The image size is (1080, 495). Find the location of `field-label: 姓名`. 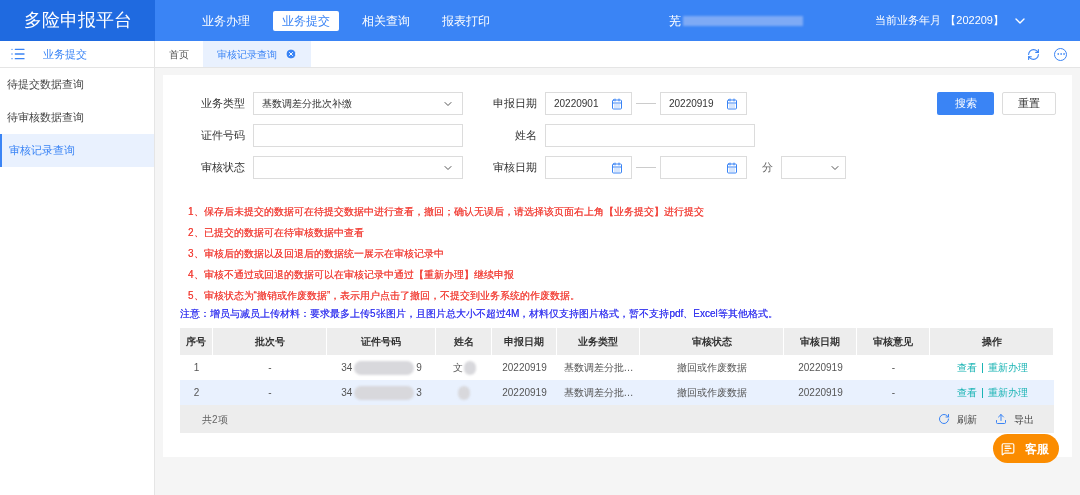

field-label: 姓名 is located at coordinates (525, 136).